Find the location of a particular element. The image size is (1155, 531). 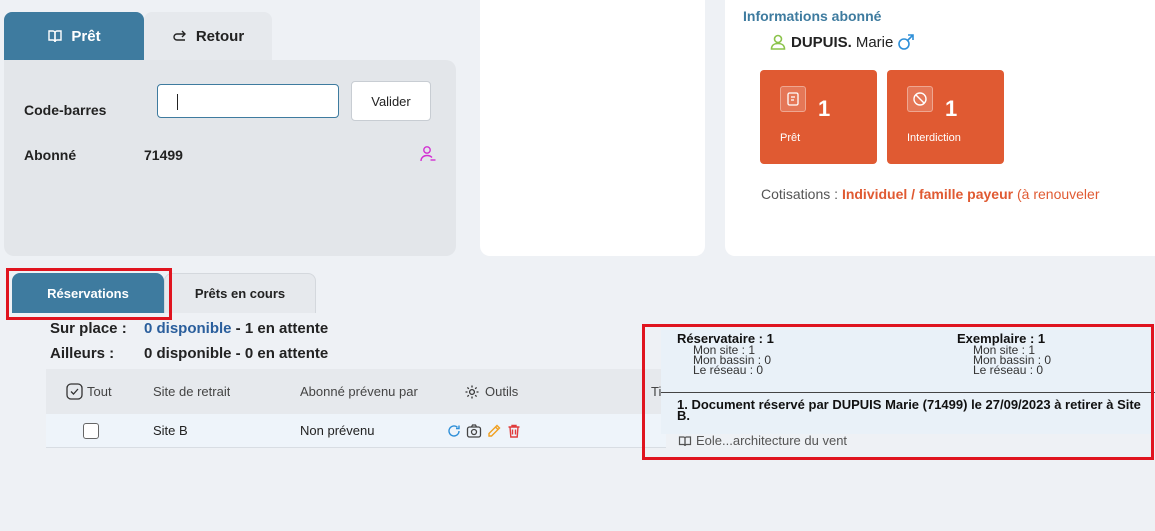

row-site: Site B is located at coordinates (170, 430).